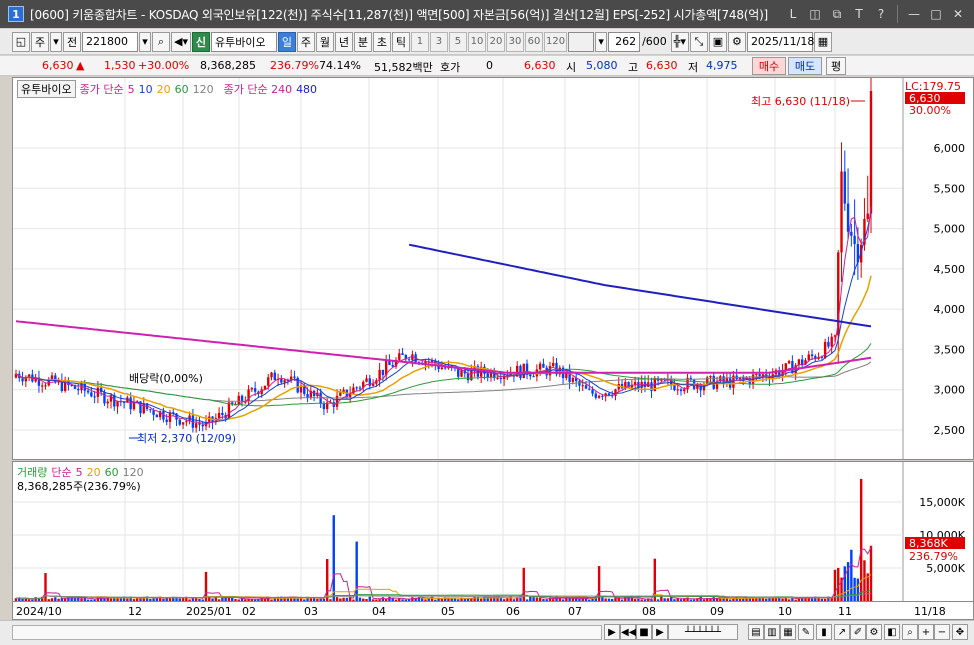 The height and width of the screenshot is (645, 974). I want to click on legend-vol-ma60: 60, so click(111, 472).